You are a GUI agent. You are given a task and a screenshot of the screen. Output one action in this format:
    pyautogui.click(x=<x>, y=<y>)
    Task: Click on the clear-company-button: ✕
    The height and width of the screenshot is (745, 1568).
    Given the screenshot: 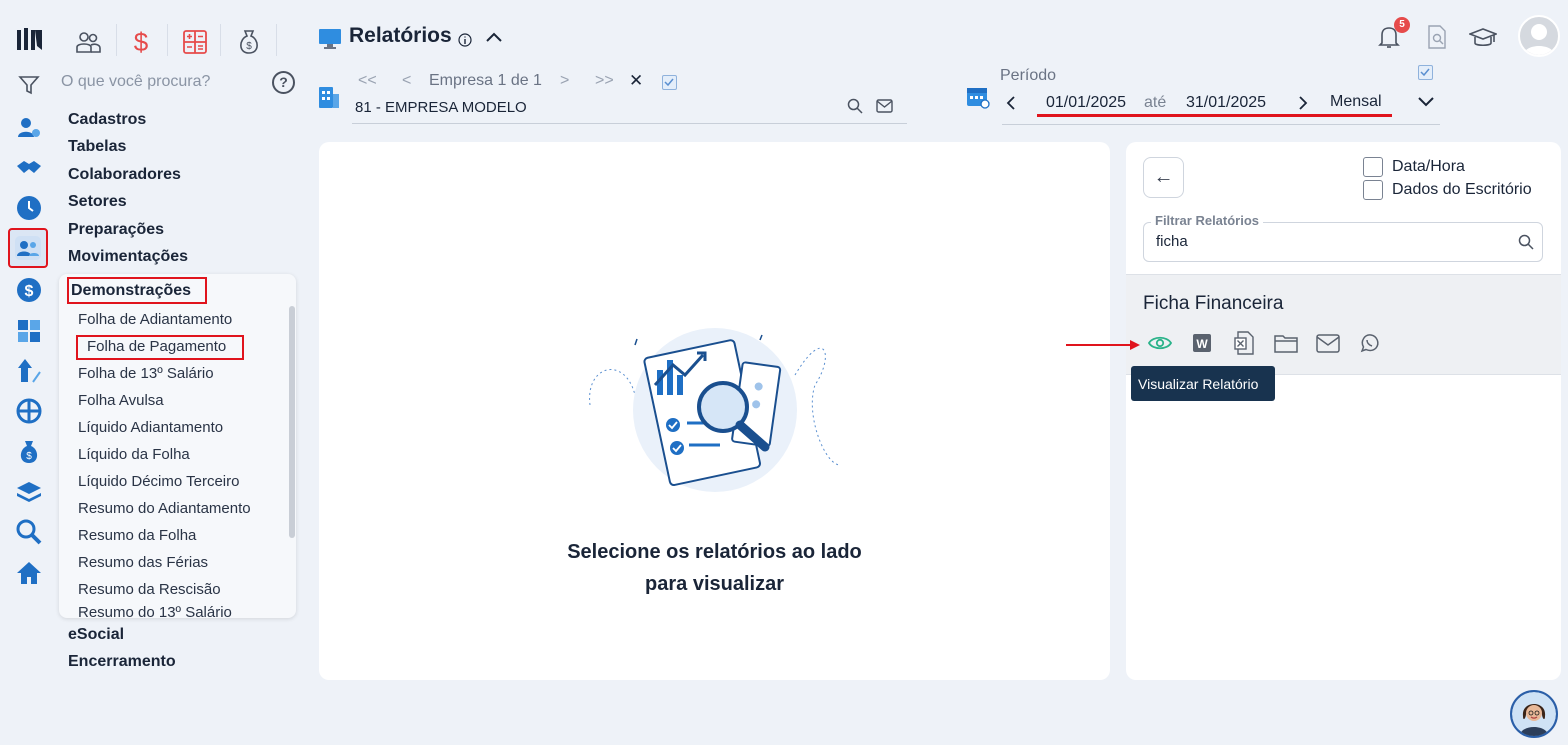 What is the action you would take?
    pyautogui.click(x=636, y=81)
    